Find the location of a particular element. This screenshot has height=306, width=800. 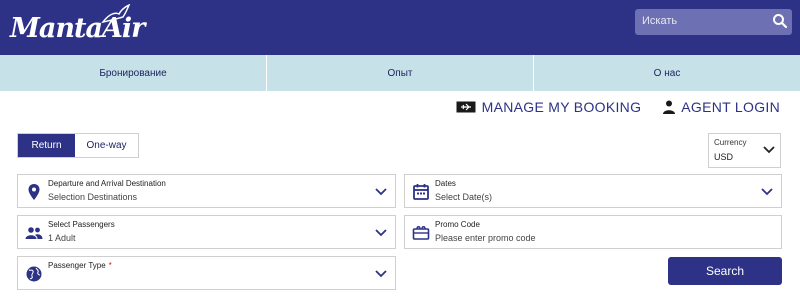

destination-value: Selection Destinations is located at coordinates (93, 197).